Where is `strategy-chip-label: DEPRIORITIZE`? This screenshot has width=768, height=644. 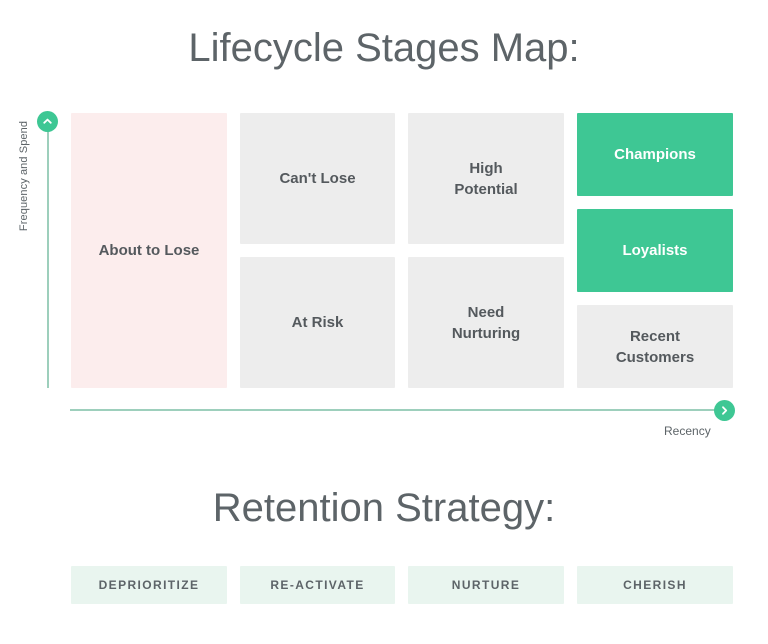 strategy-chip-label: DEPRIORITIZE is located at coordinates (149, 585).